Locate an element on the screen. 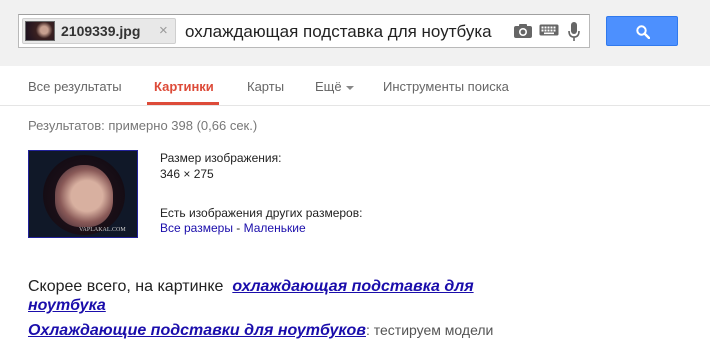 The width and height of the screenshot is (710, 340). image-filename: 2109339.jpg is located at coordinates (101, 31).